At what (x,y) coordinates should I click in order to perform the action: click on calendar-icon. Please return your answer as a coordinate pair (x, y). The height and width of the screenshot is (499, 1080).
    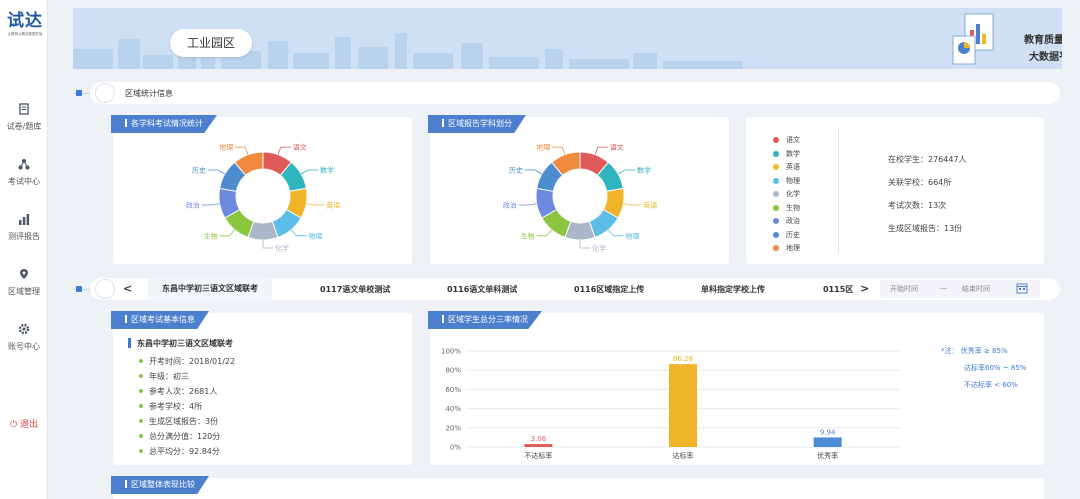
    Looking at the image, I should click on (1022, 289).